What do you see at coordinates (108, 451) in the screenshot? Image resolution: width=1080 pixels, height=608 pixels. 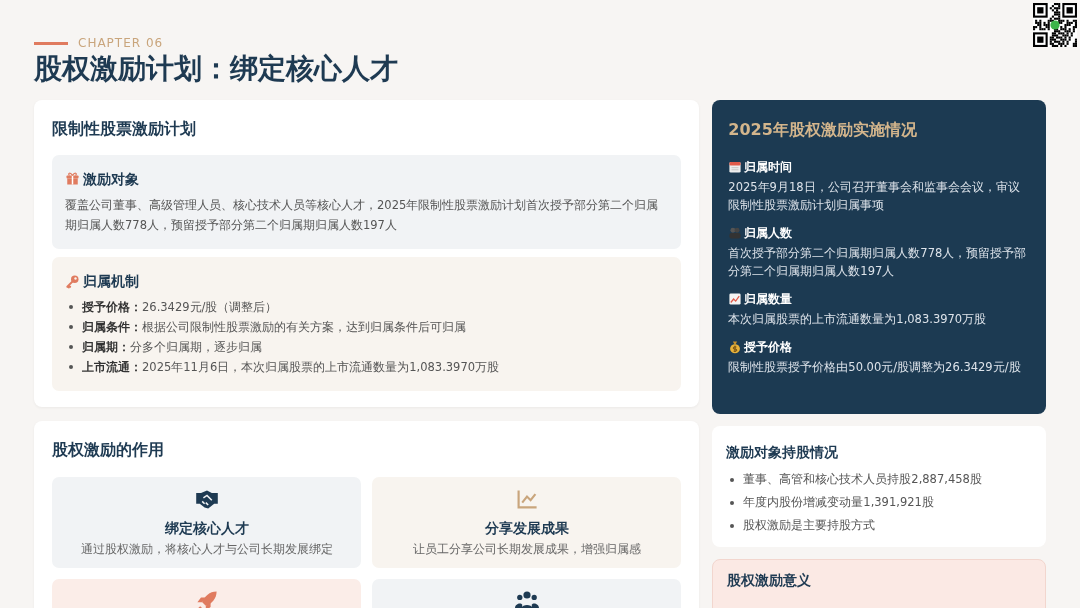 I see `card-title: 股权激励的作用` at bounding box center [108, 451].